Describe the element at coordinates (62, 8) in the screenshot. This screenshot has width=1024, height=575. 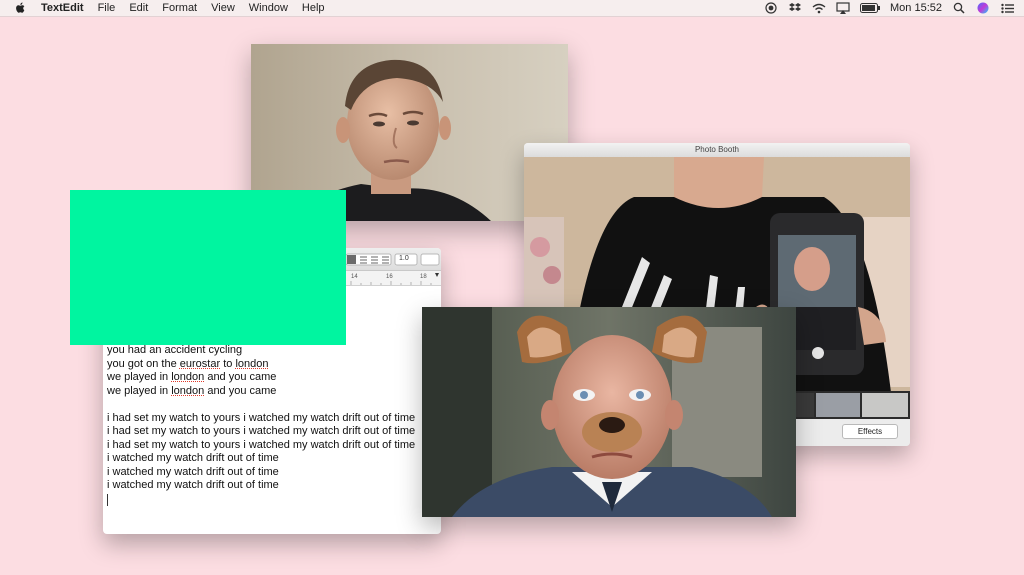
I see `menu-app-name: TextEdit` at that location.